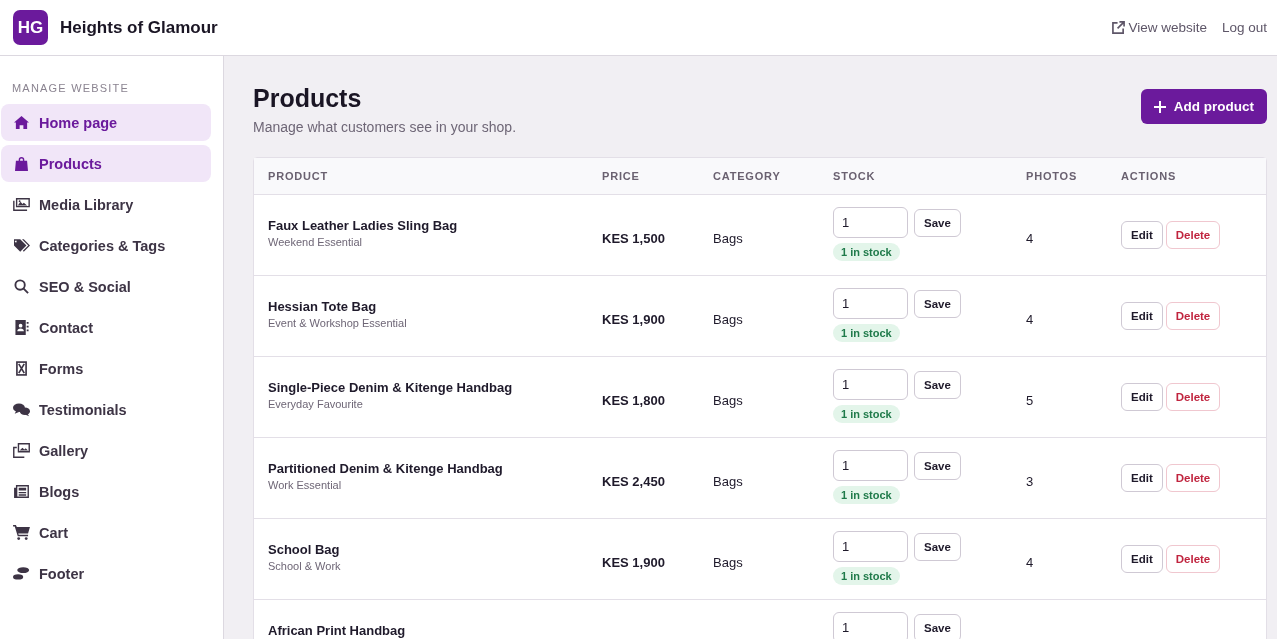 Image resolution: width=1277 pixels, height=639 pixels. What do you see at coordinates (106, 163) in the screenshot?
I see `sidebar-item: Products` at bounding box center [106, 163].